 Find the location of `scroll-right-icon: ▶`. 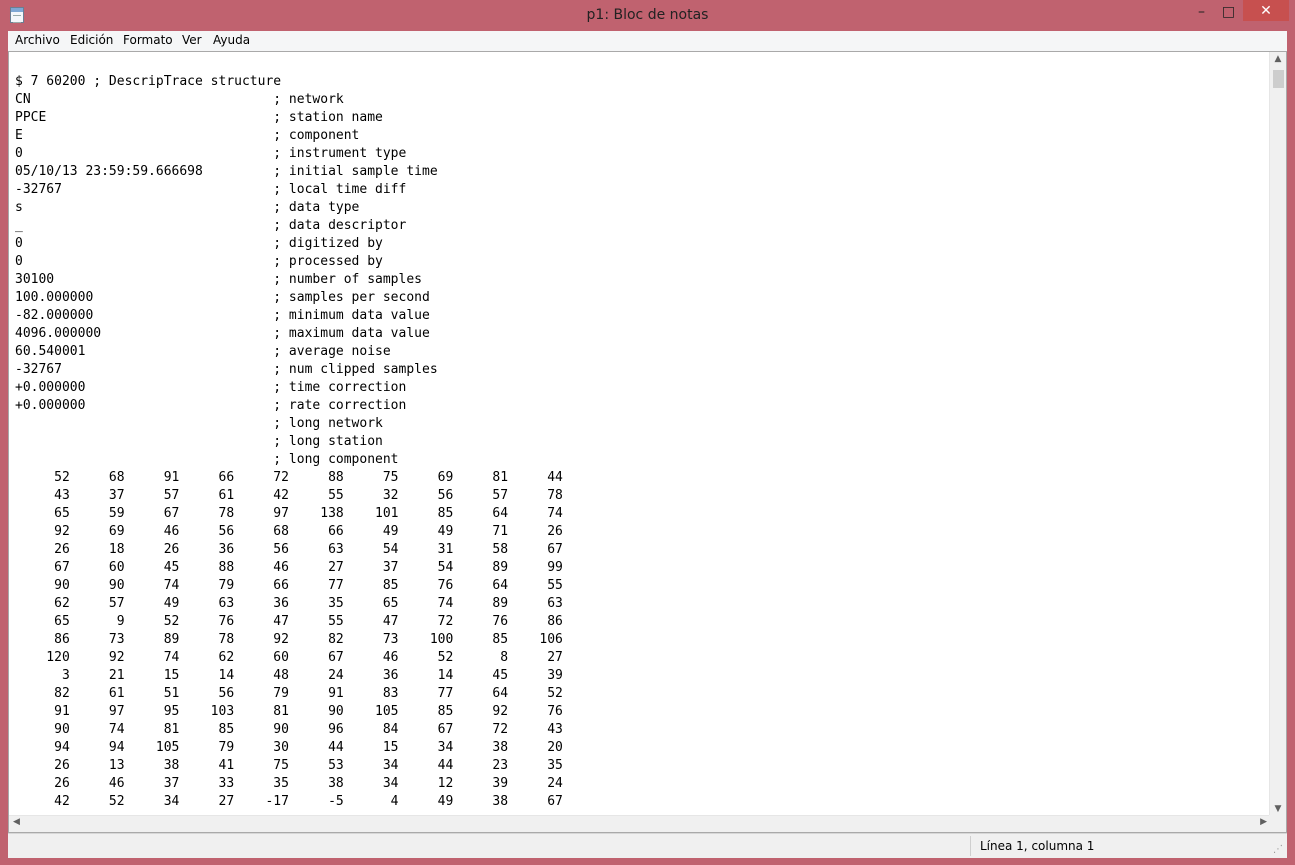

scroll-right-icon: ▶ is located at coordinates (1263, 822).